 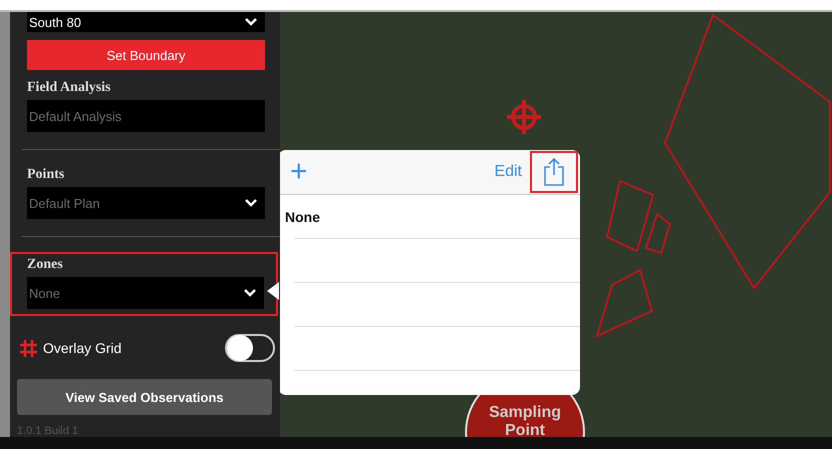 I want to click on list-row: None, so click(x=432, y=217).